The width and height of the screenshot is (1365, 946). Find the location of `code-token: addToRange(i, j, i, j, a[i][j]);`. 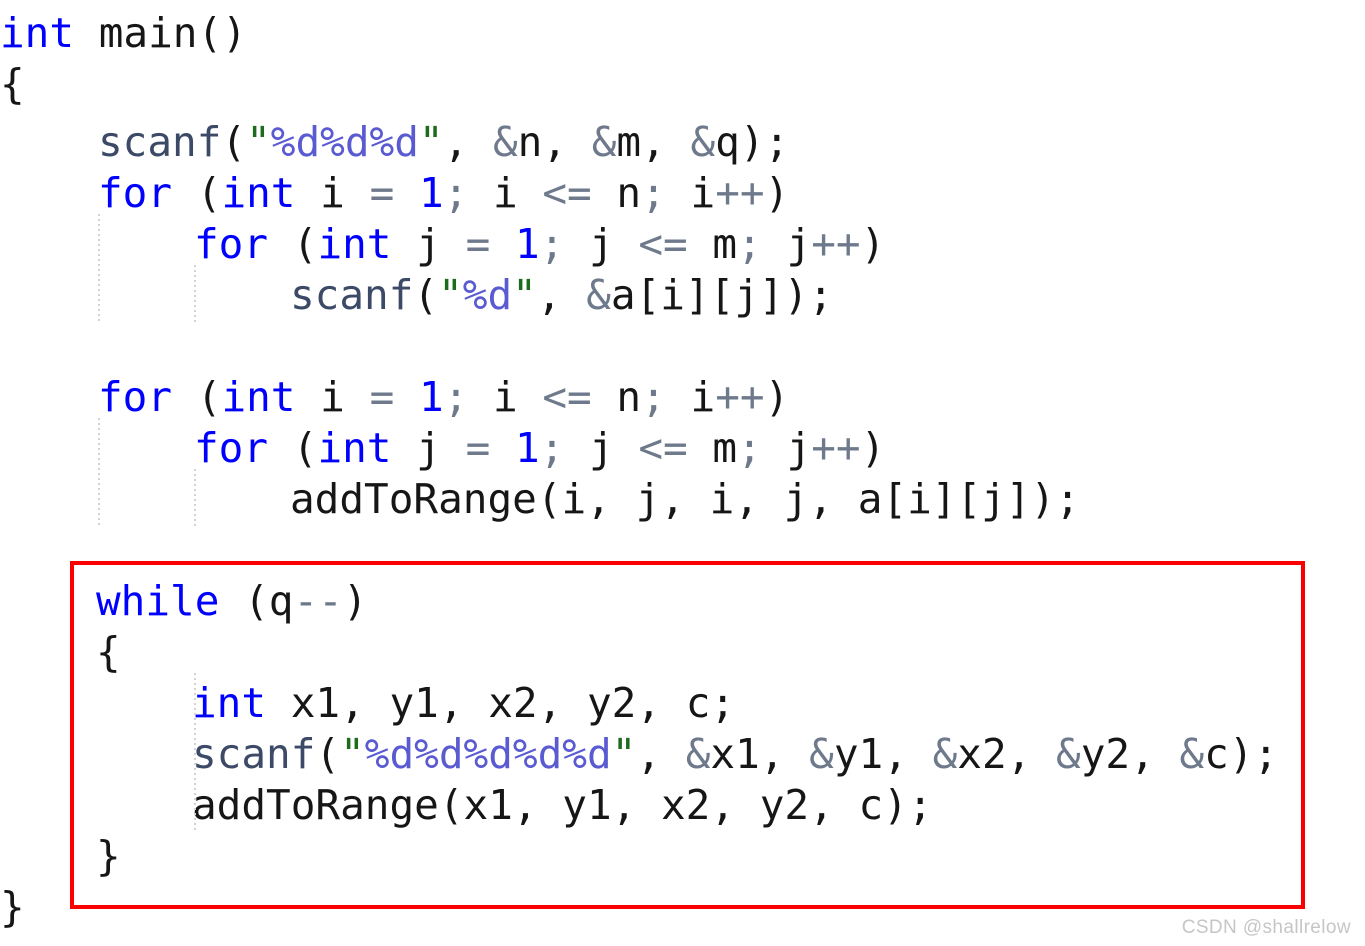

code-token: addToRange(i, j, i, j, a[i][j]); is located at coordinates (685, 499).